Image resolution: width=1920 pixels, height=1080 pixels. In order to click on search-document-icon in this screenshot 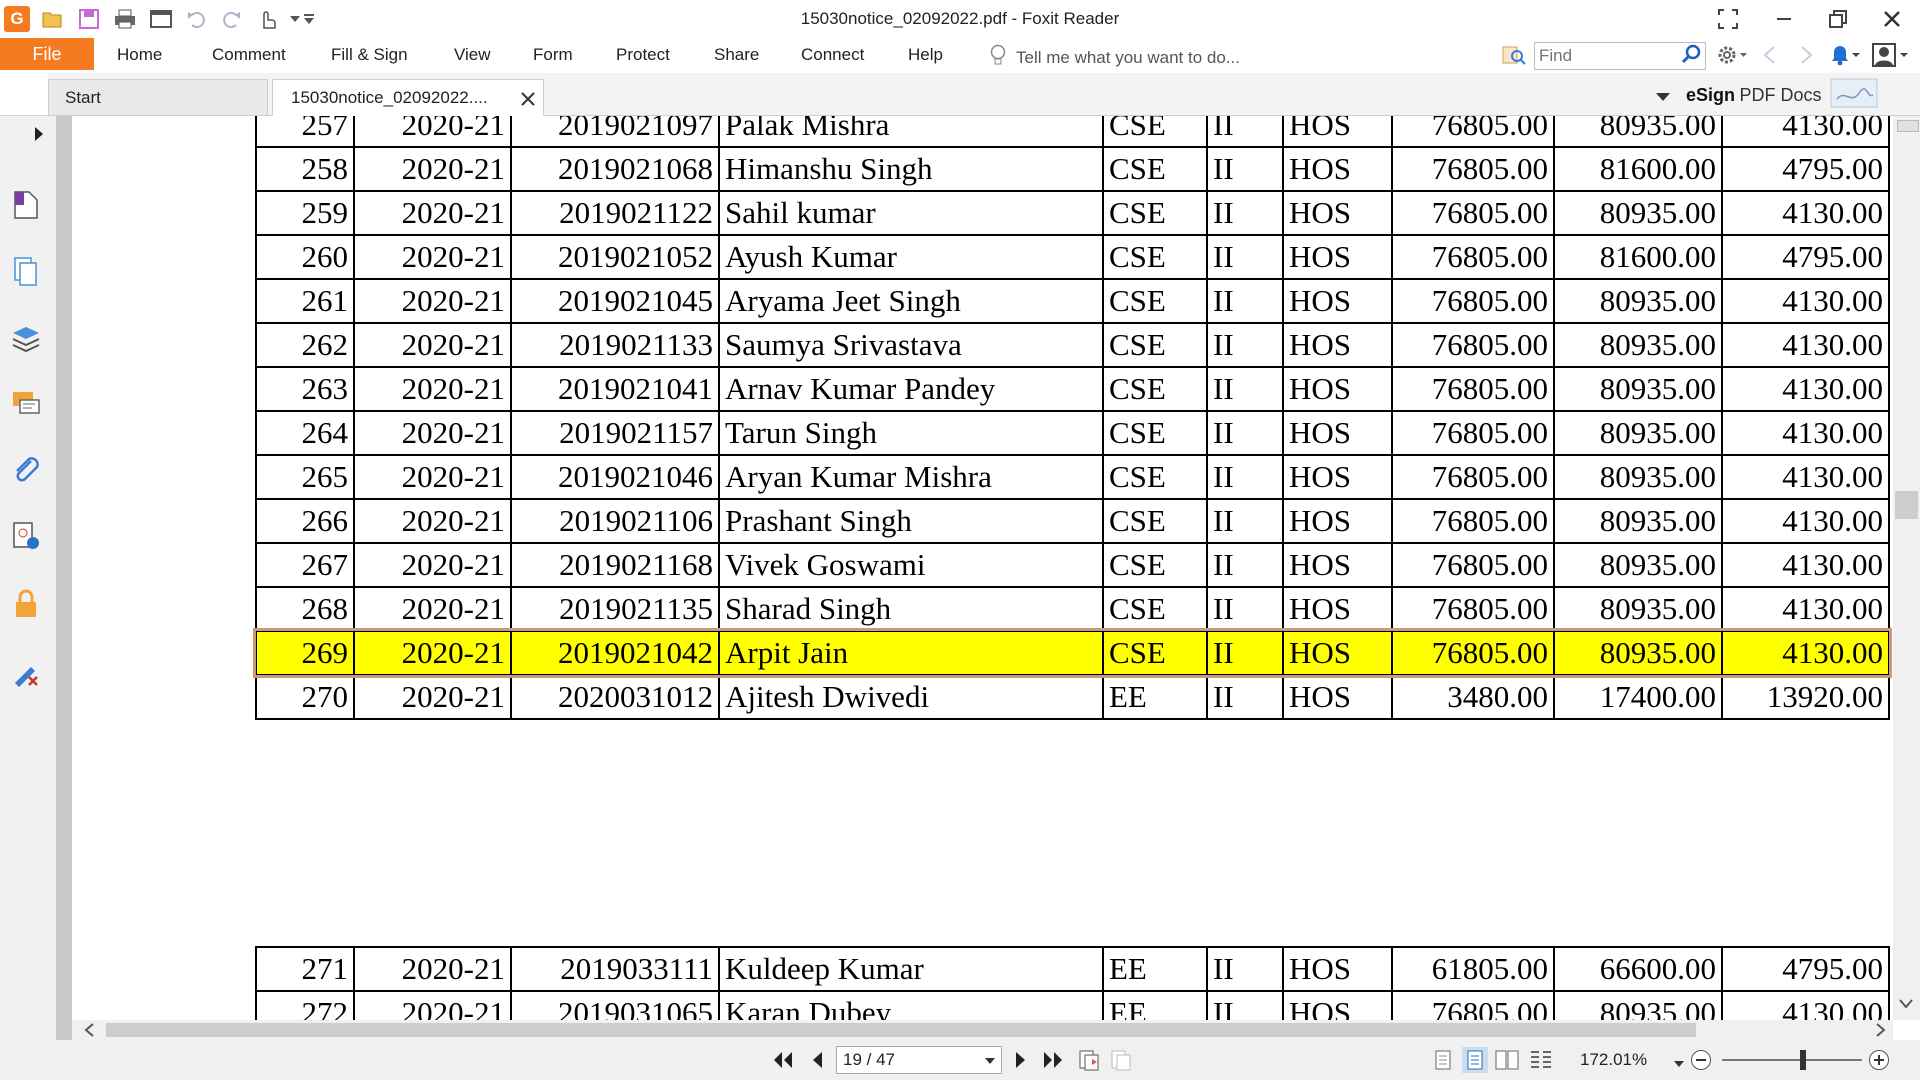, I will do `click(1514, 57)`.